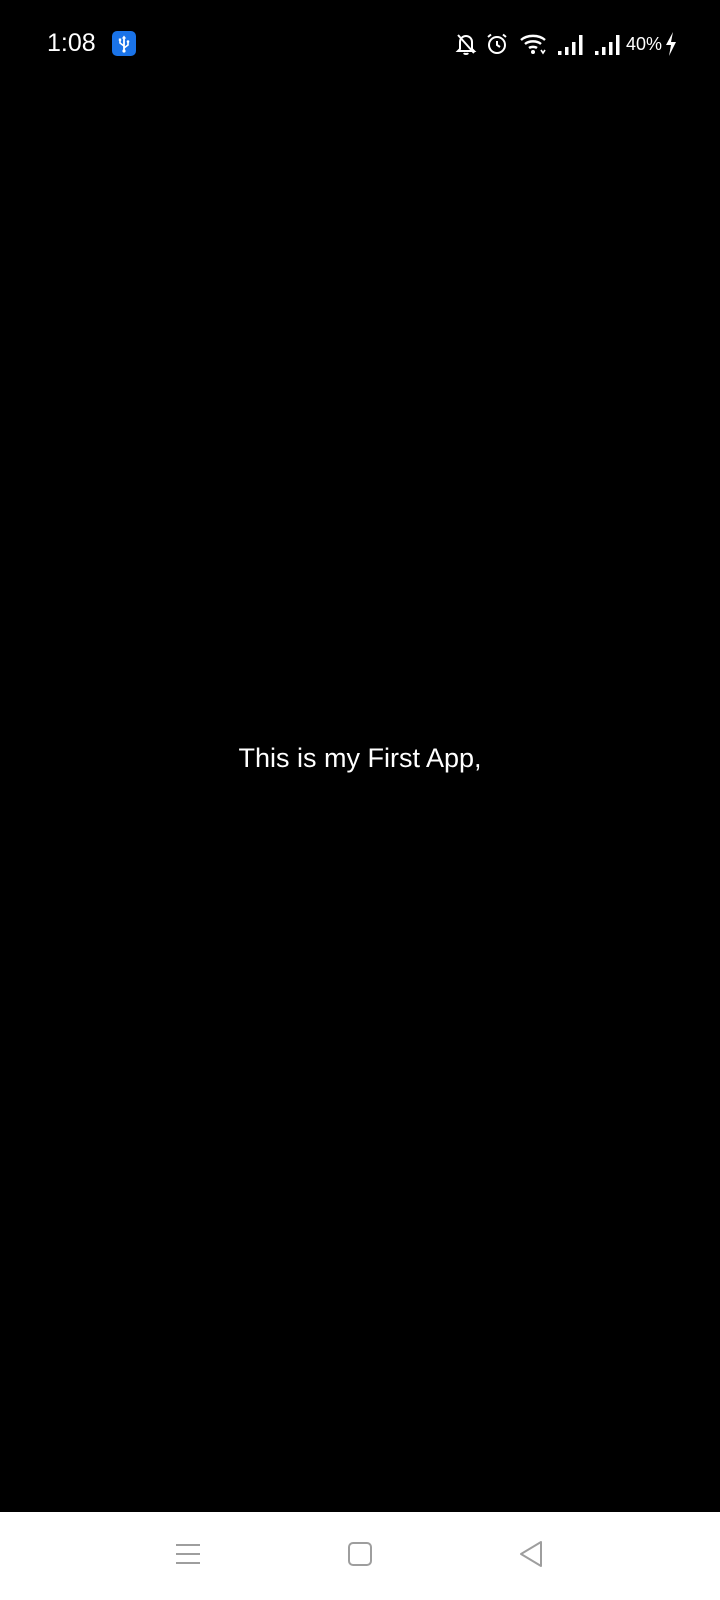 This screenshot has width=720, height=1600. What do you see at coordinates (360, 758) in the screenshot?
I see `welcome-text: This is my First App,` at bounding box center [360, 758].